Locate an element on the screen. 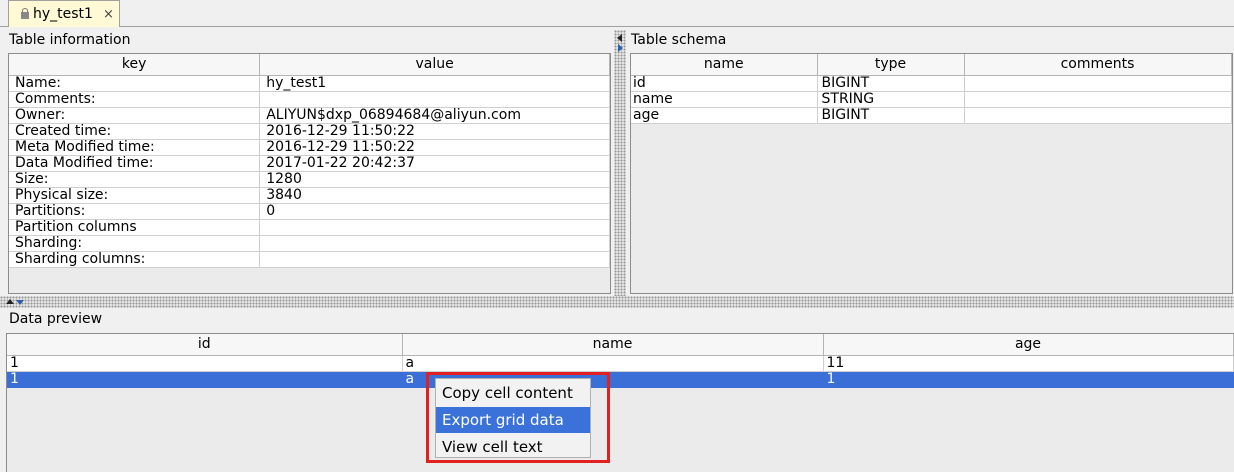 The image size is (1234, 472). column-header-comments: comments is located at coordinates (1098, 65).